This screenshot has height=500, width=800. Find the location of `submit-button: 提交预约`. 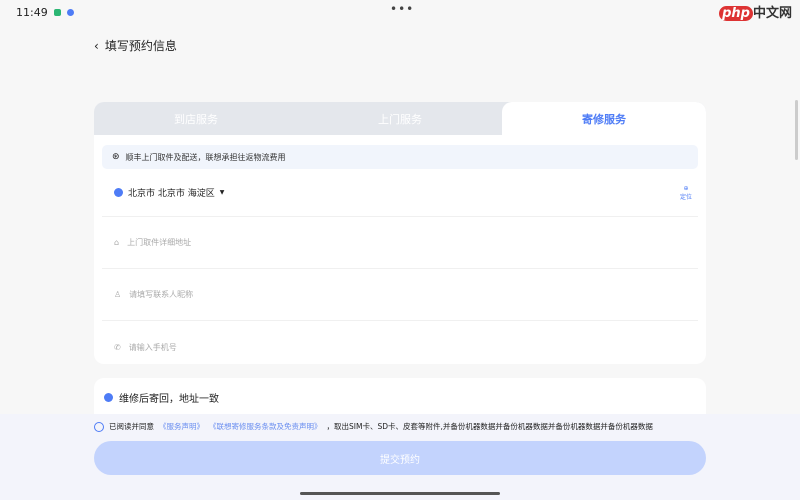

submit-button: 提交预约 is located at coordinates (400, 458).